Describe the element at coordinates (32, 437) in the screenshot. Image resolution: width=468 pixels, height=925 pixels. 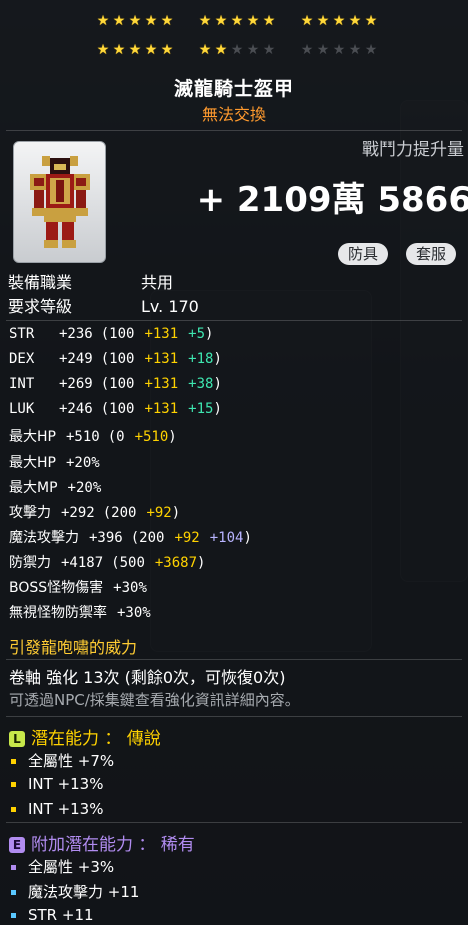
I see `stat-label: 最大HP` at that location.